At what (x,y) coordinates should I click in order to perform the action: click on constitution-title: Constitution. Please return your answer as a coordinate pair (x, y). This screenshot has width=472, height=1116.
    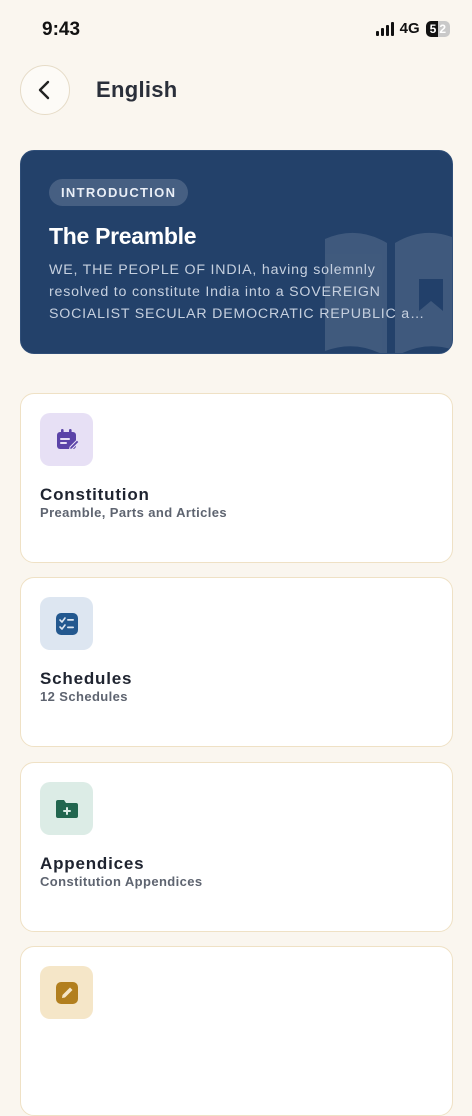
    Looking at the image, I should click on (95, 494).